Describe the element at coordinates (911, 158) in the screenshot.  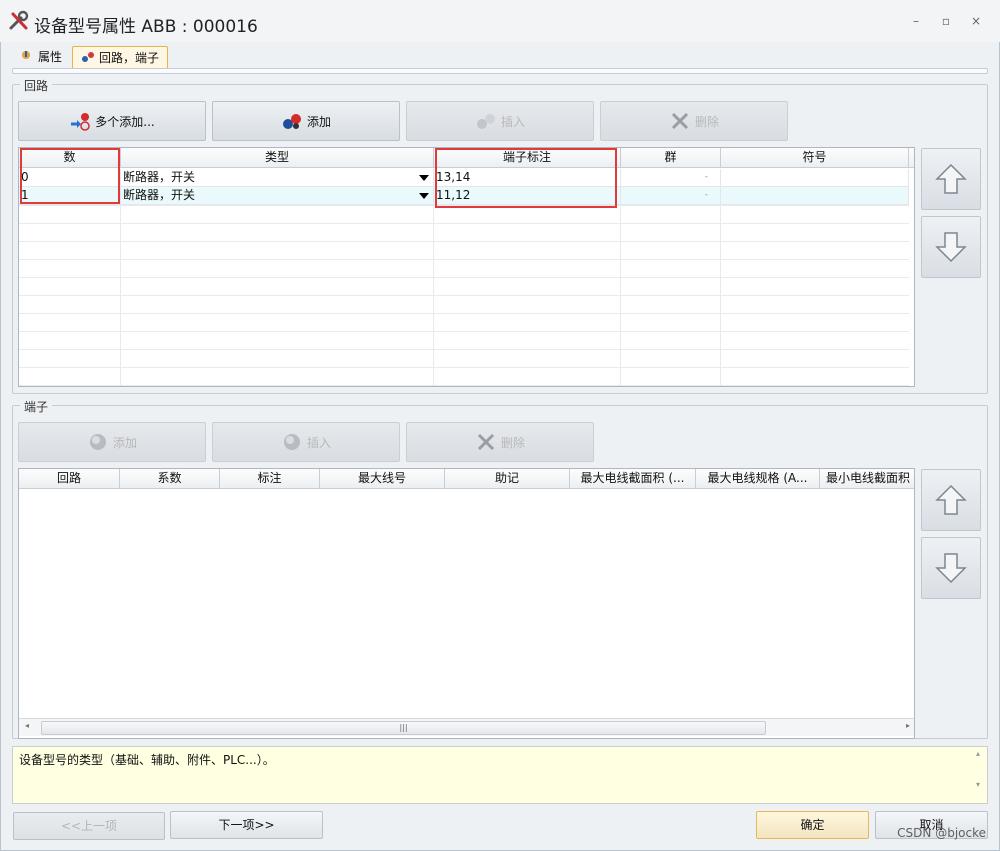
I see `col-header-filler` at that location.